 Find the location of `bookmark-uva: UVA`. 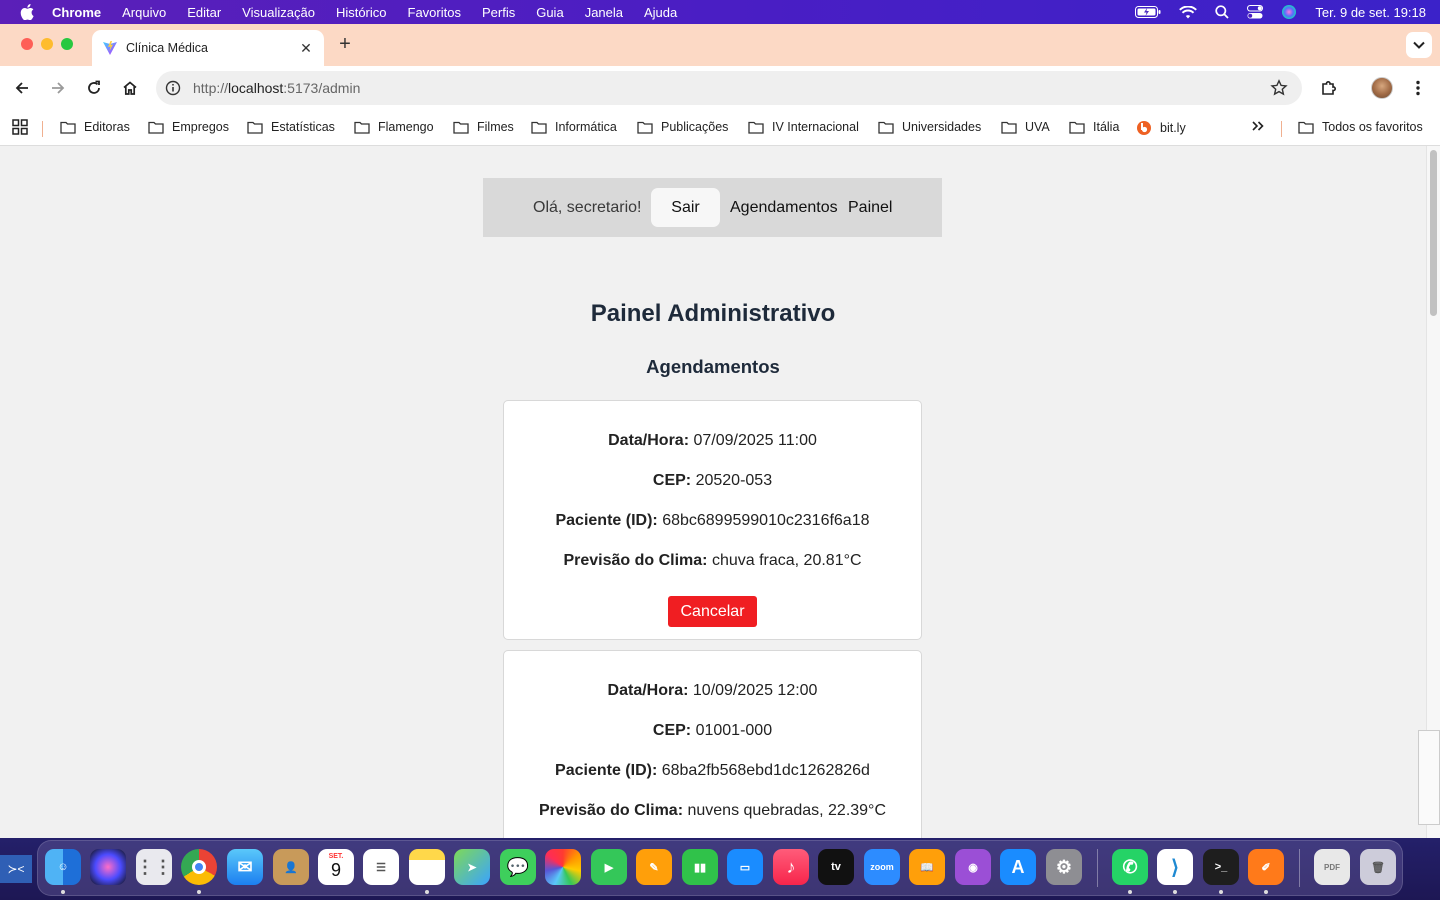

bookmark-uva: UVA is located at coordinates (1025, 127).